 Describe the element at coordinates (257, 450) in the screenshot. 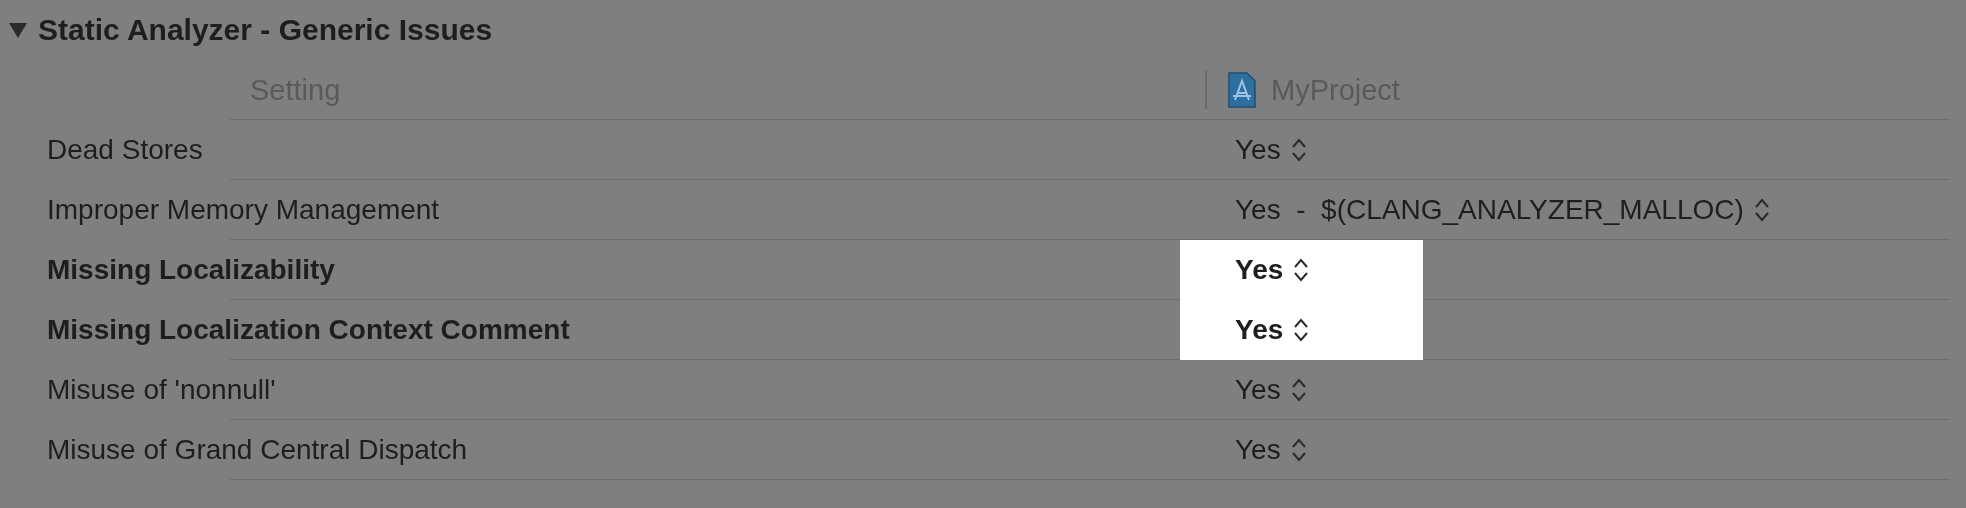

I see `setting-name: Misuse of Grand Central Dispatch` at that location.